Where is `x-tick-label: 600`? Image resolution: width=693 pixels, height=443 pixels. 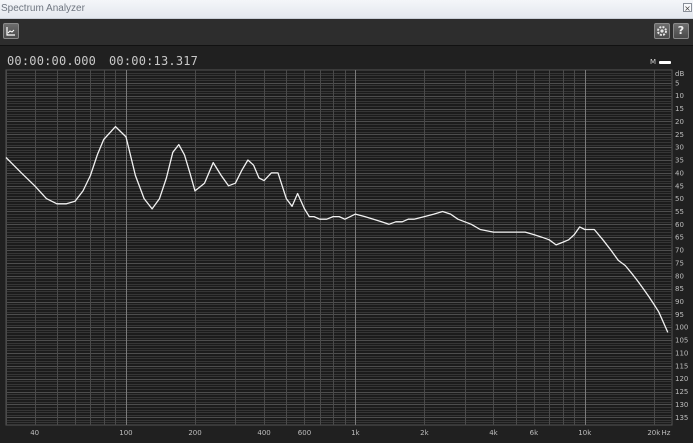
x-tick-label: 600 is located at coordinates (304, 433).